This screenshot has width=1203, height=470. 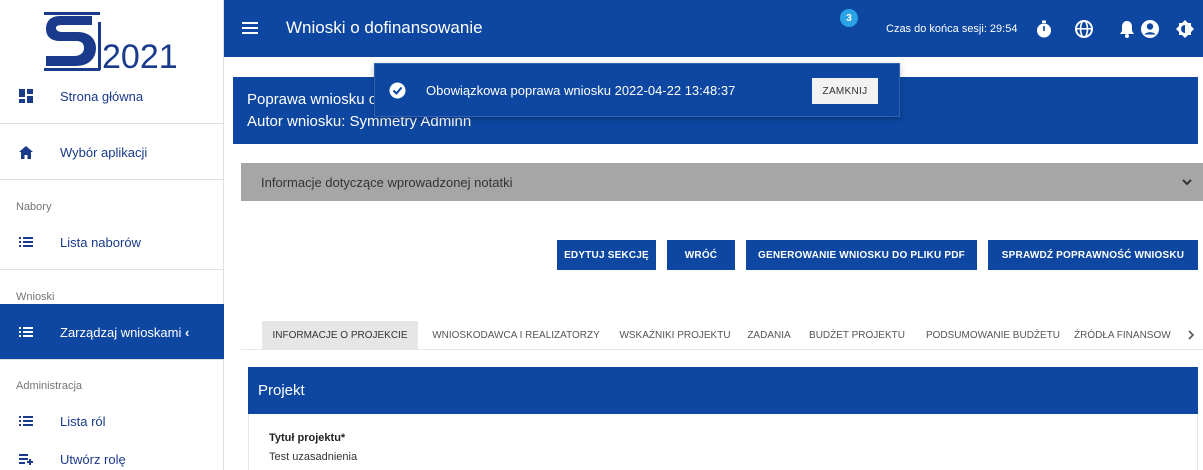 I want to click on tab-budget: BUDŻET PROJEKTU, so click(x=857, y=335).